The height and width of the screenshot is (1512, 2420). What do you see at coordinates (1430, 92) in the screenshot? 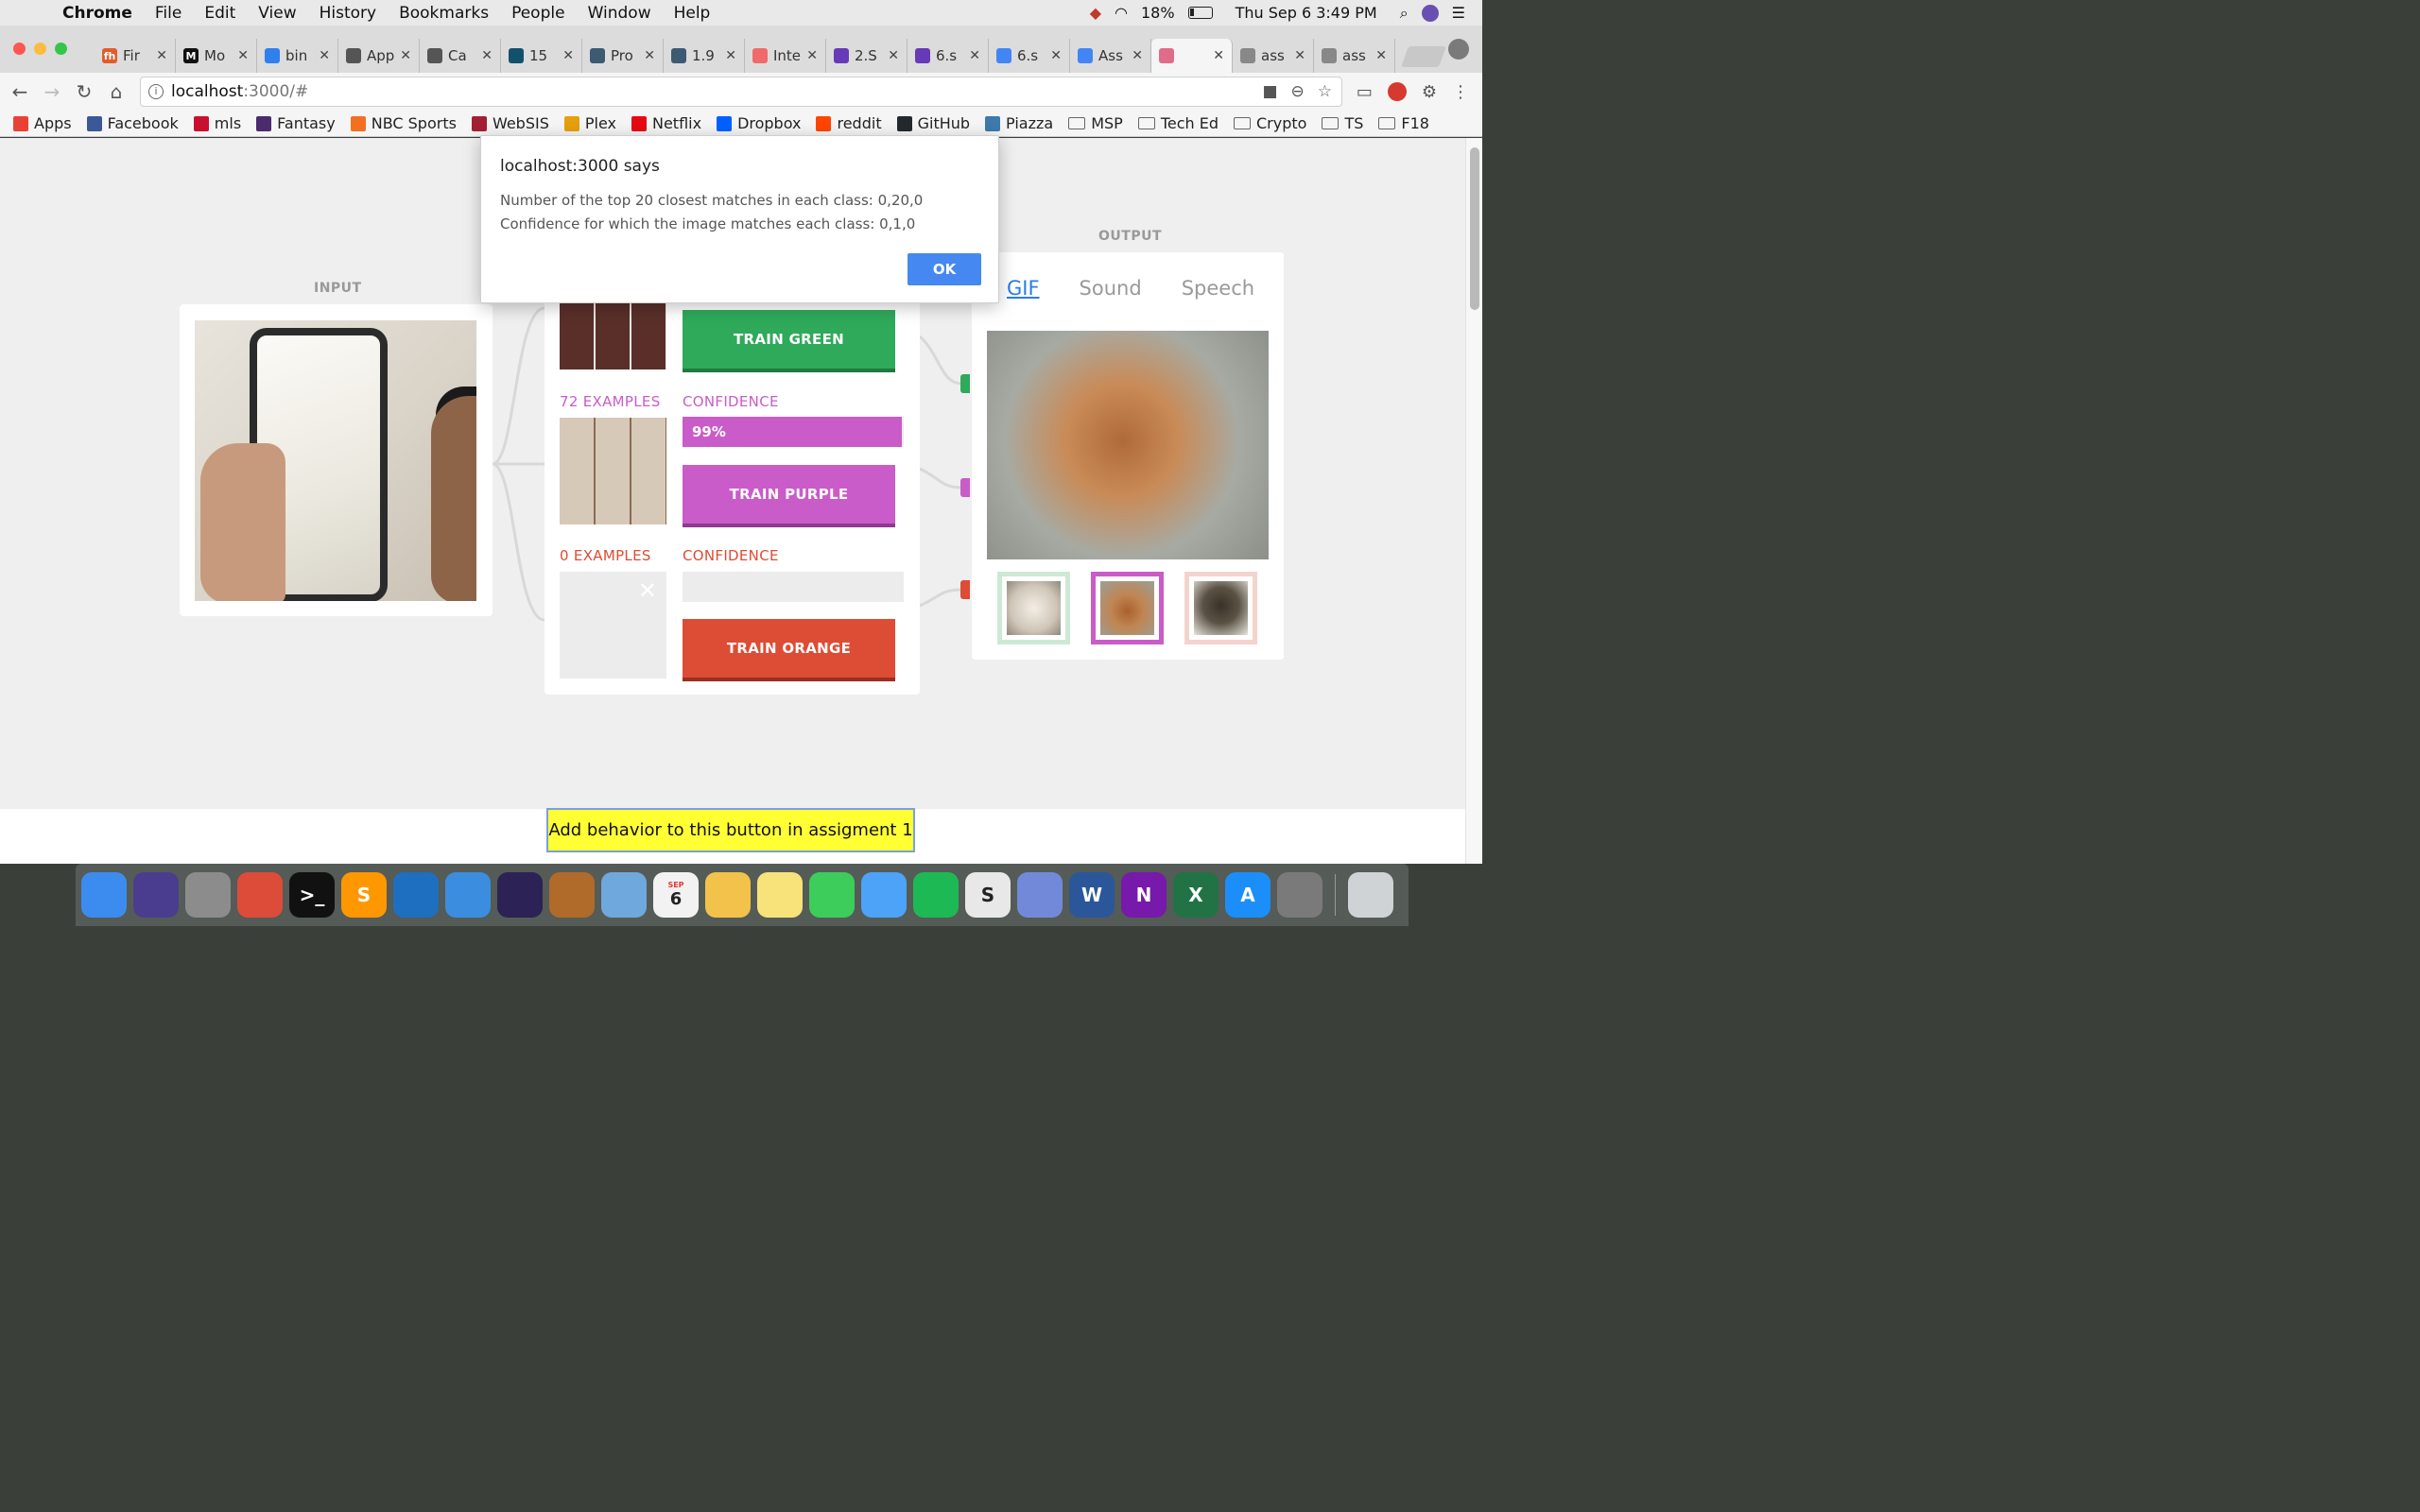
I see `extension-icon: ⚙` at bounding box center [1430, 92].